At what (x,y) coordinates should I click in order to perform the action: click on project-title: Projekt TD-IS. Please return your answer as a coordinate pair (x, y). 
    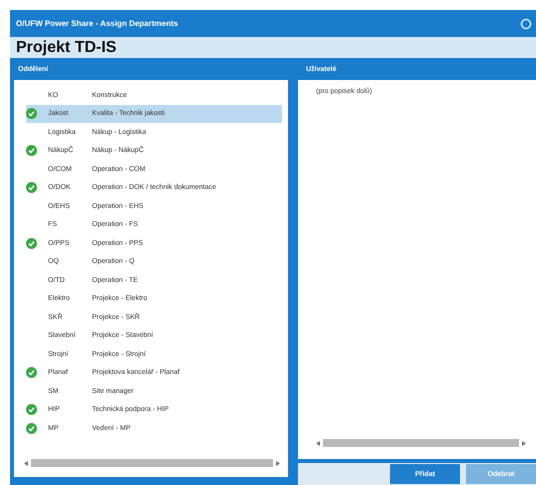
    Looking at the image, I should click on (66, 47).